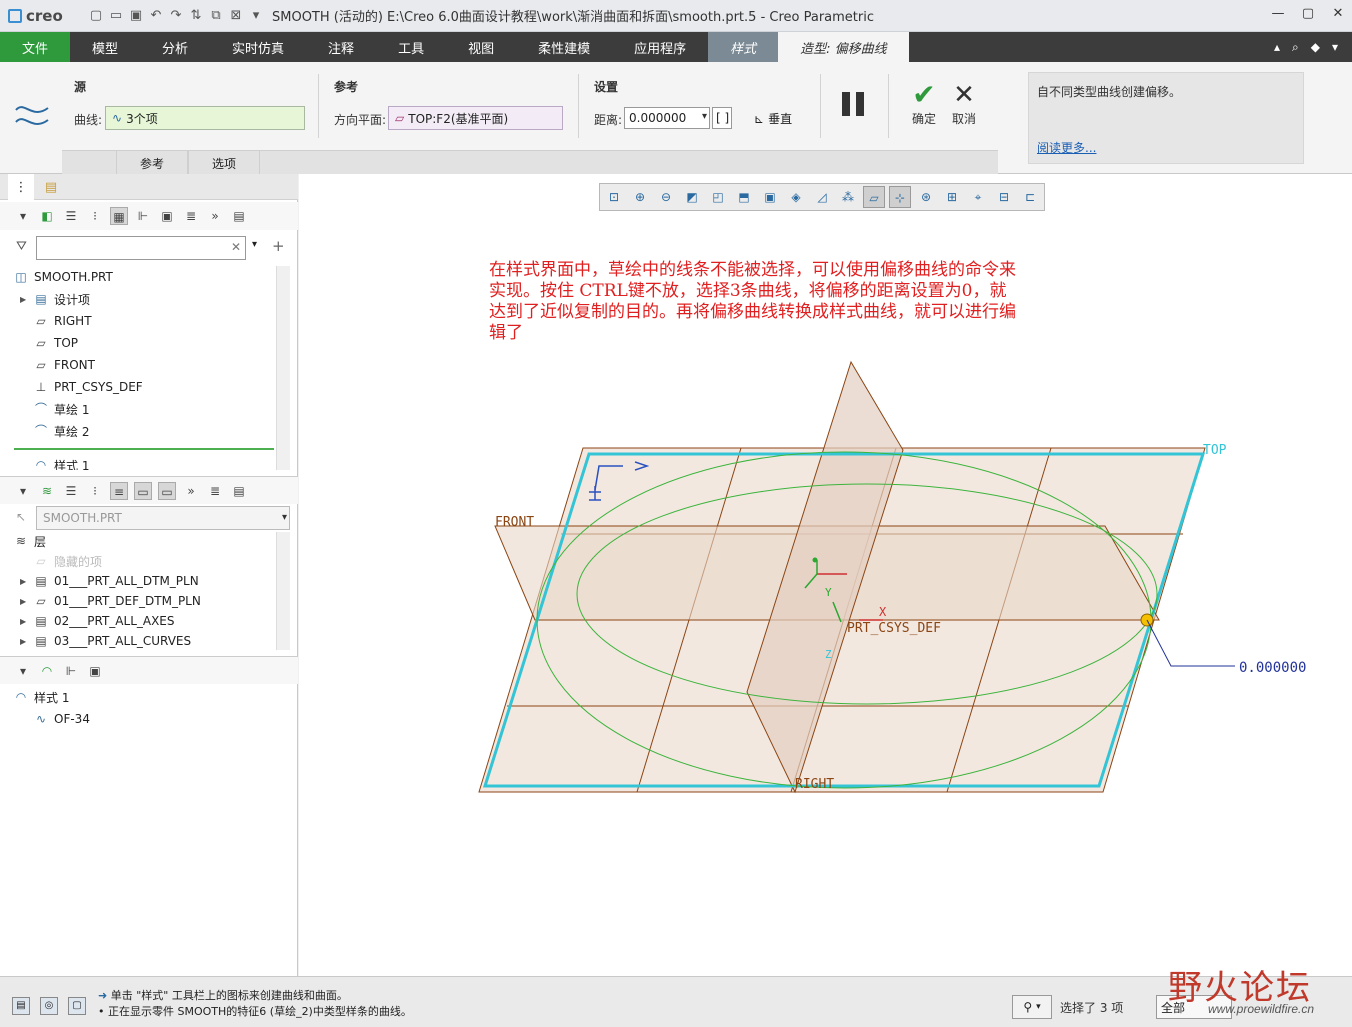 The height and width of the screenshot is (1027, 1352). Describe the element at coordinates (21, 246) in the screenshot. I see `filter-icon: ⛛` at that location.